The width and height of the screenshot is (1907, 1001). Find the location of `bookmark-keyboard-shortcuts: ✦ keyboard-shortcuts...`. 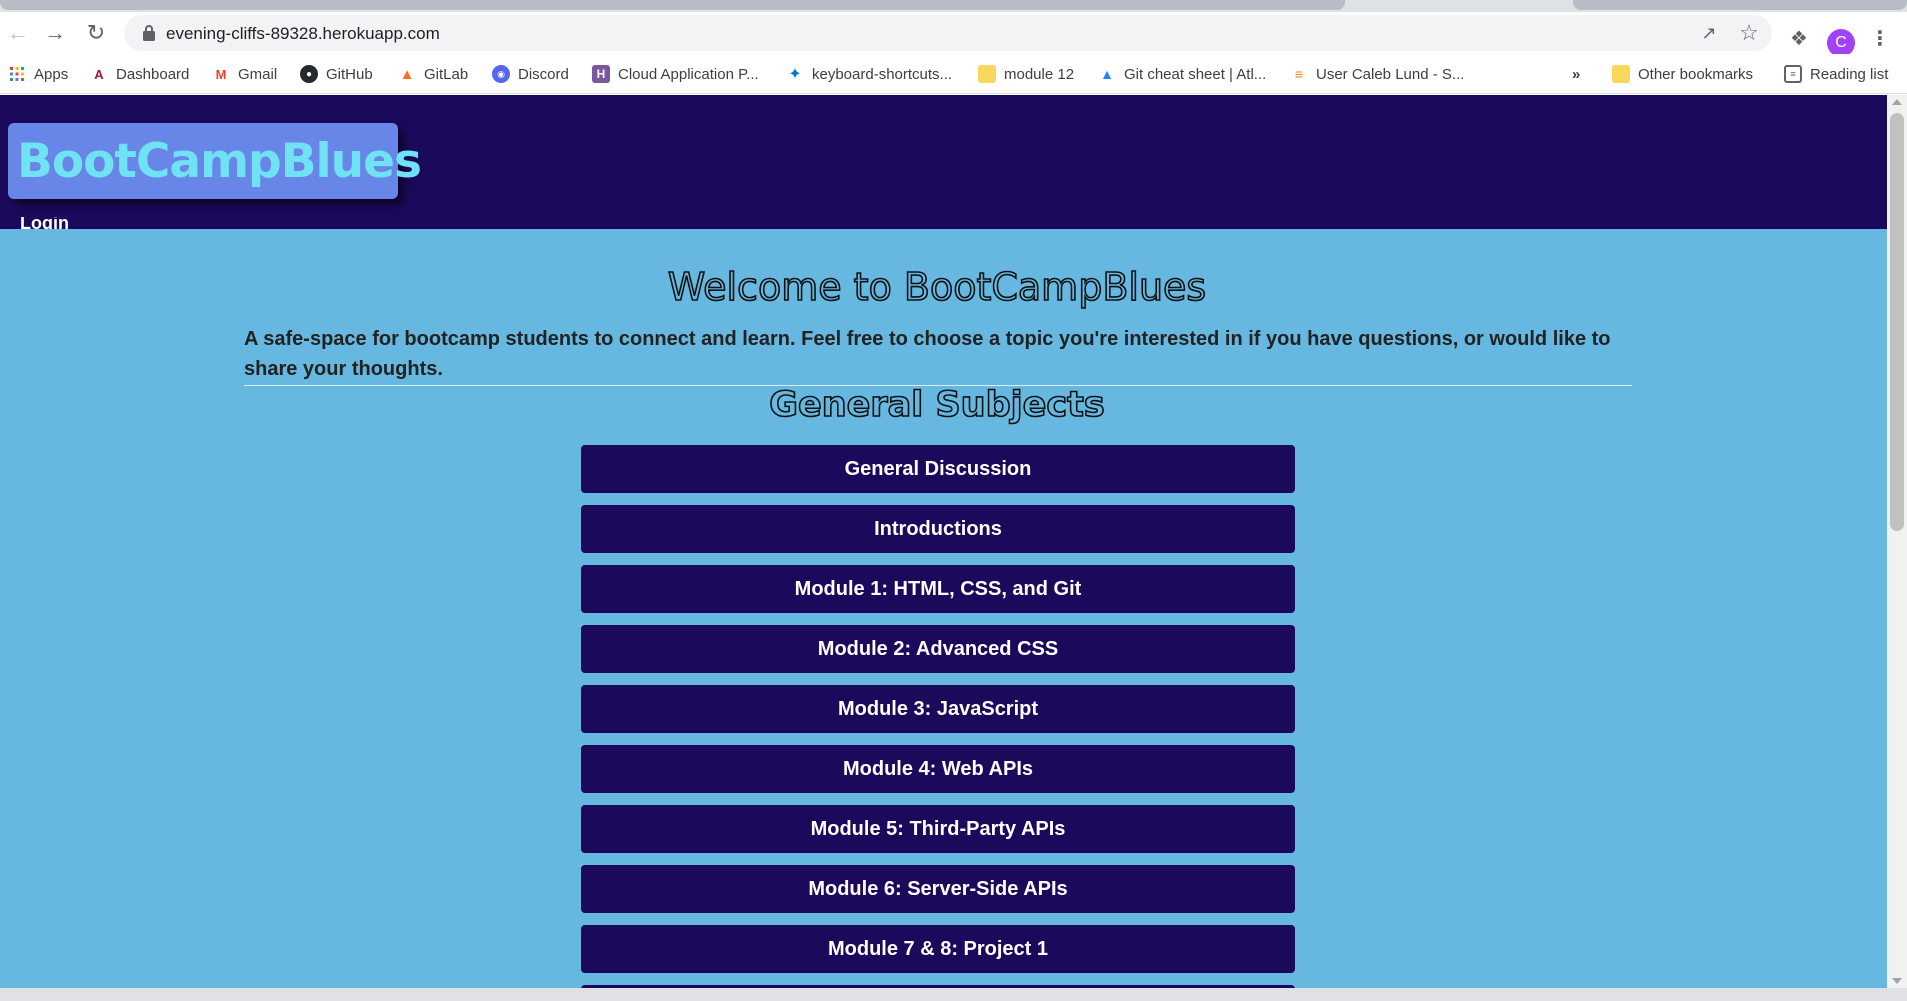

bookmark-keyboard-shortcuts: ✦ keyboard-shortcuts... is located at coordinates (869, 74).